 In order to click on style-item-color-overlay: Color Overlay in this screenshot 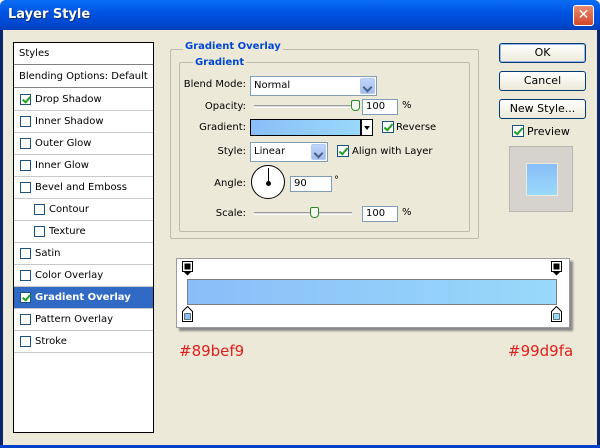, I will do `click(83, 276)`.